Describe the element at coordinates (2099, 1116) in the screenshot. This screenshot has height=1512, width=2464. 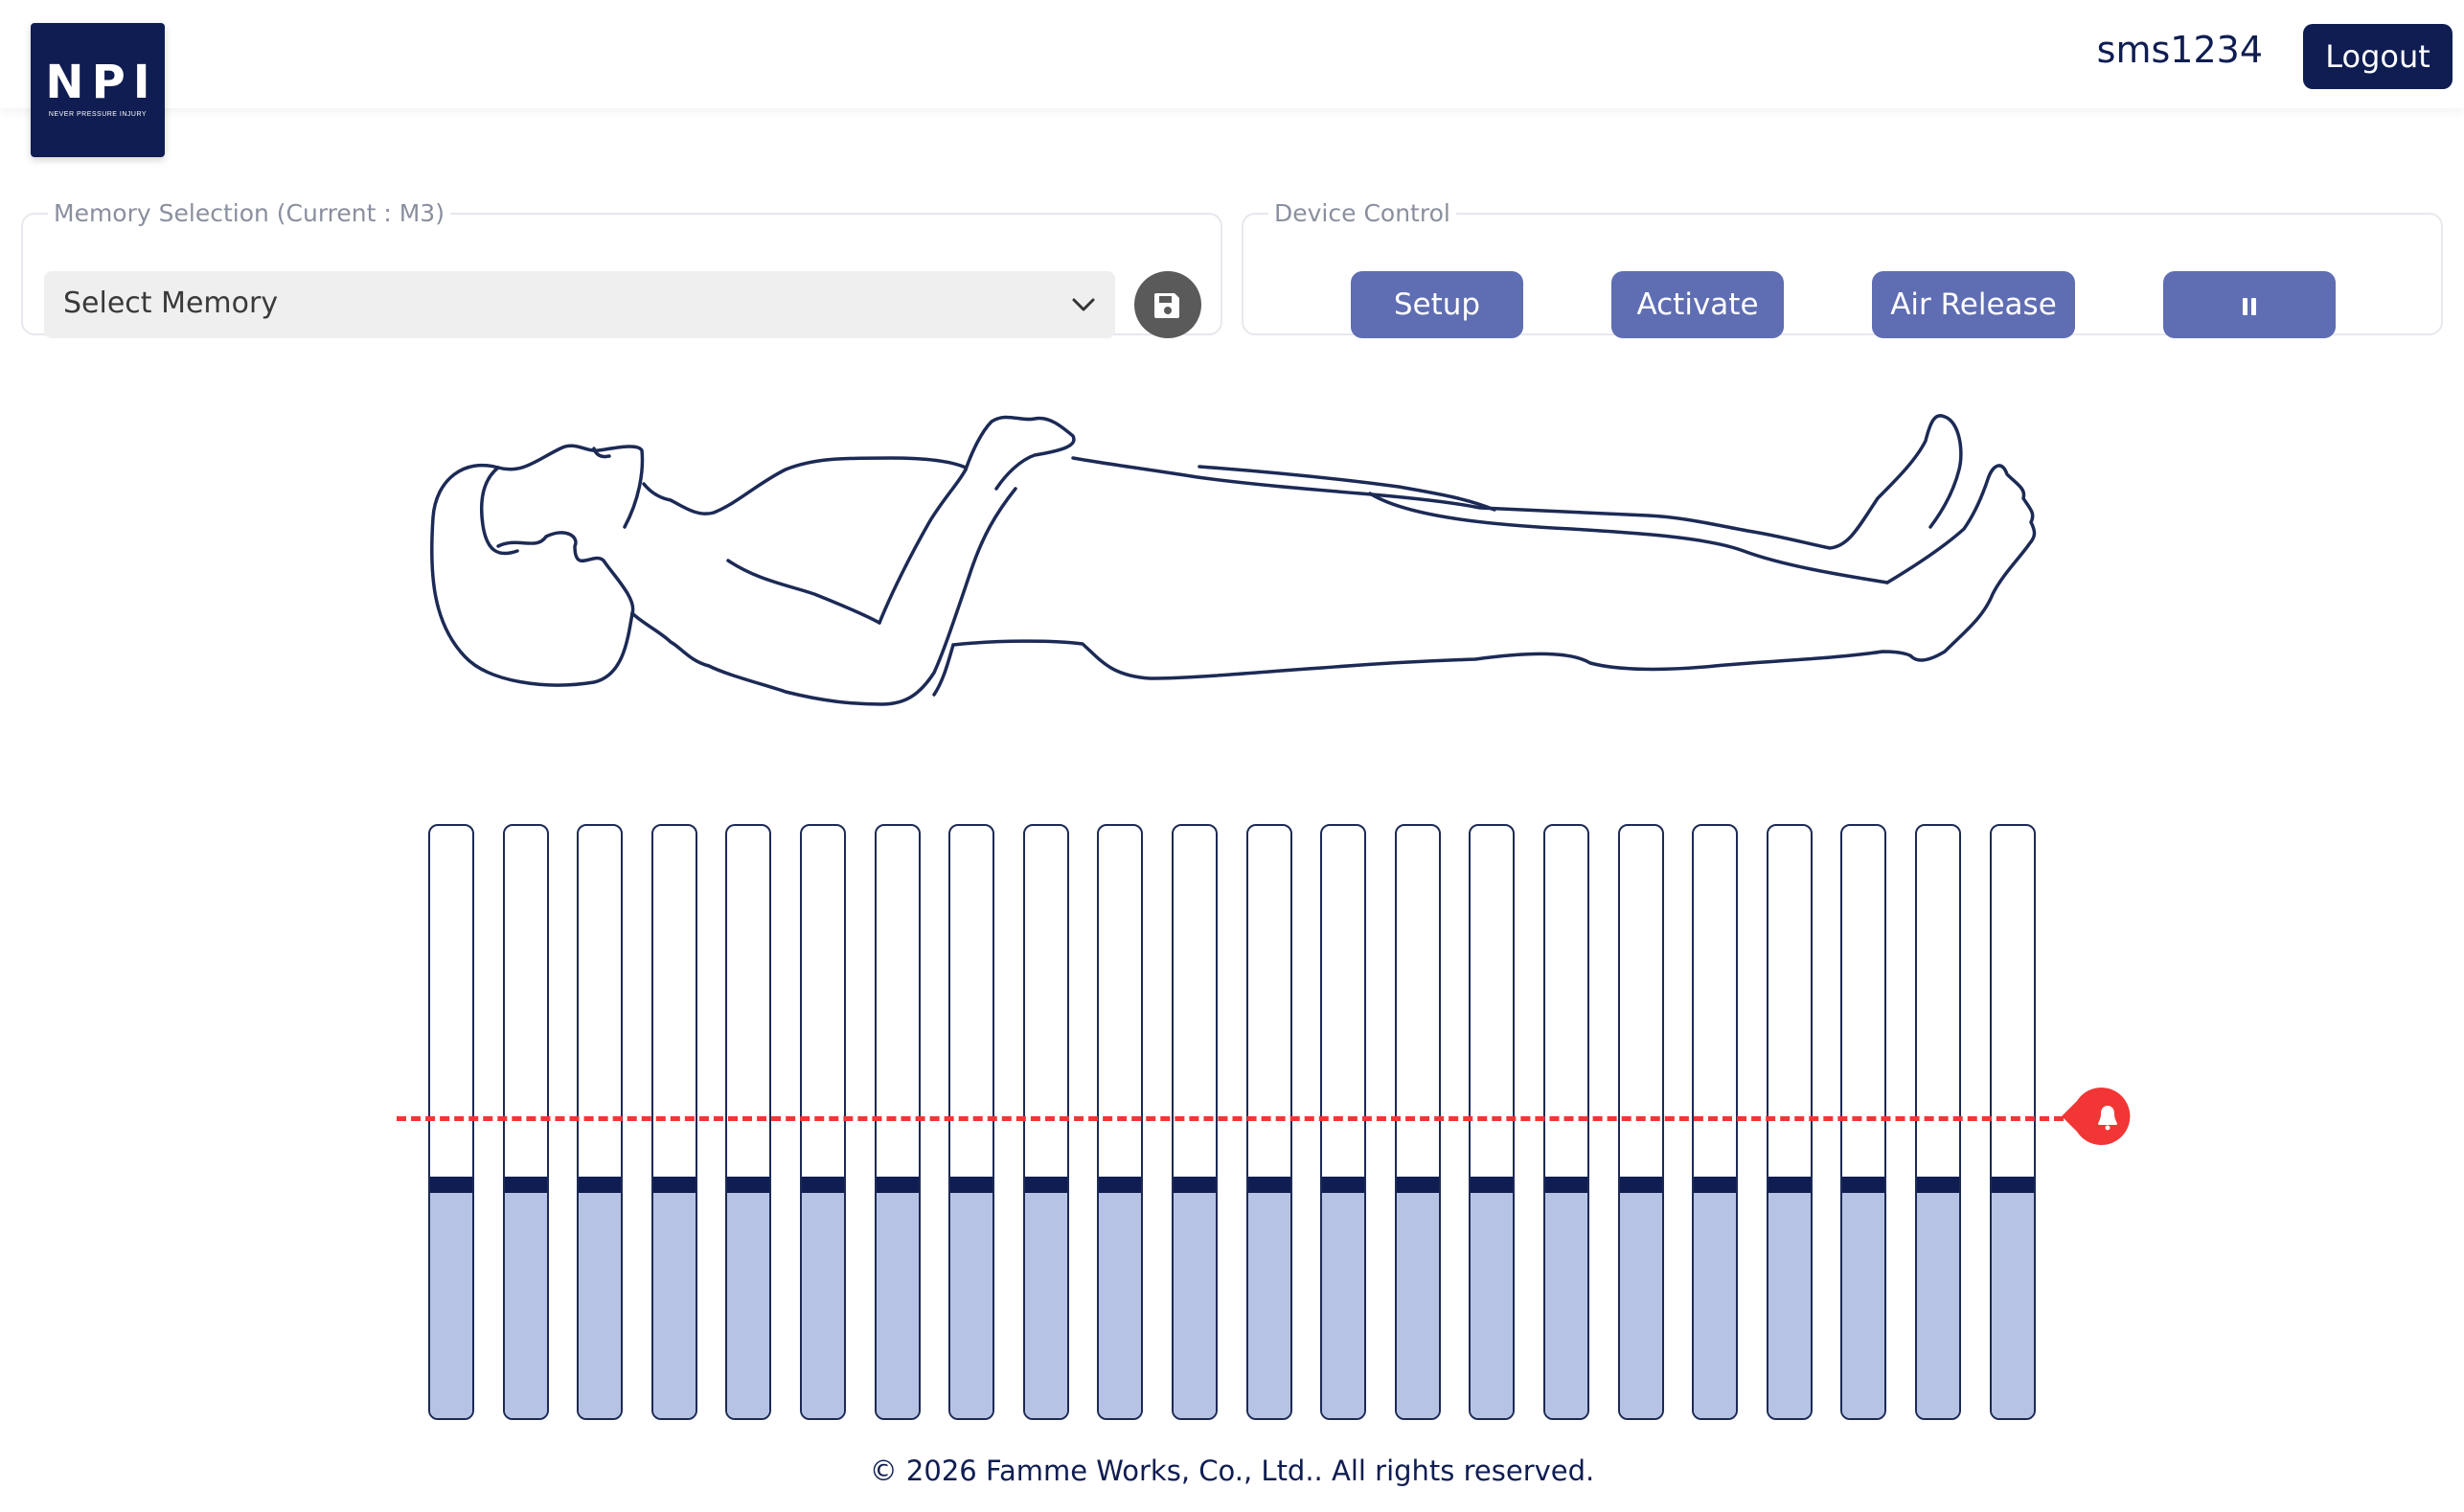
I see `alarm-threshold-handle` at that location.